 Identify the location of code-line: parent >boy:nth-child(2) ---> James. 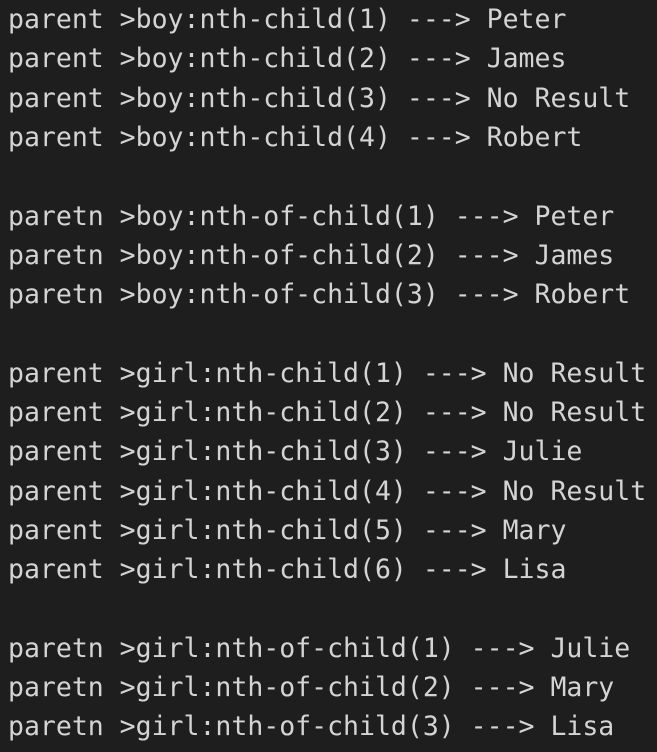
(287, 59).